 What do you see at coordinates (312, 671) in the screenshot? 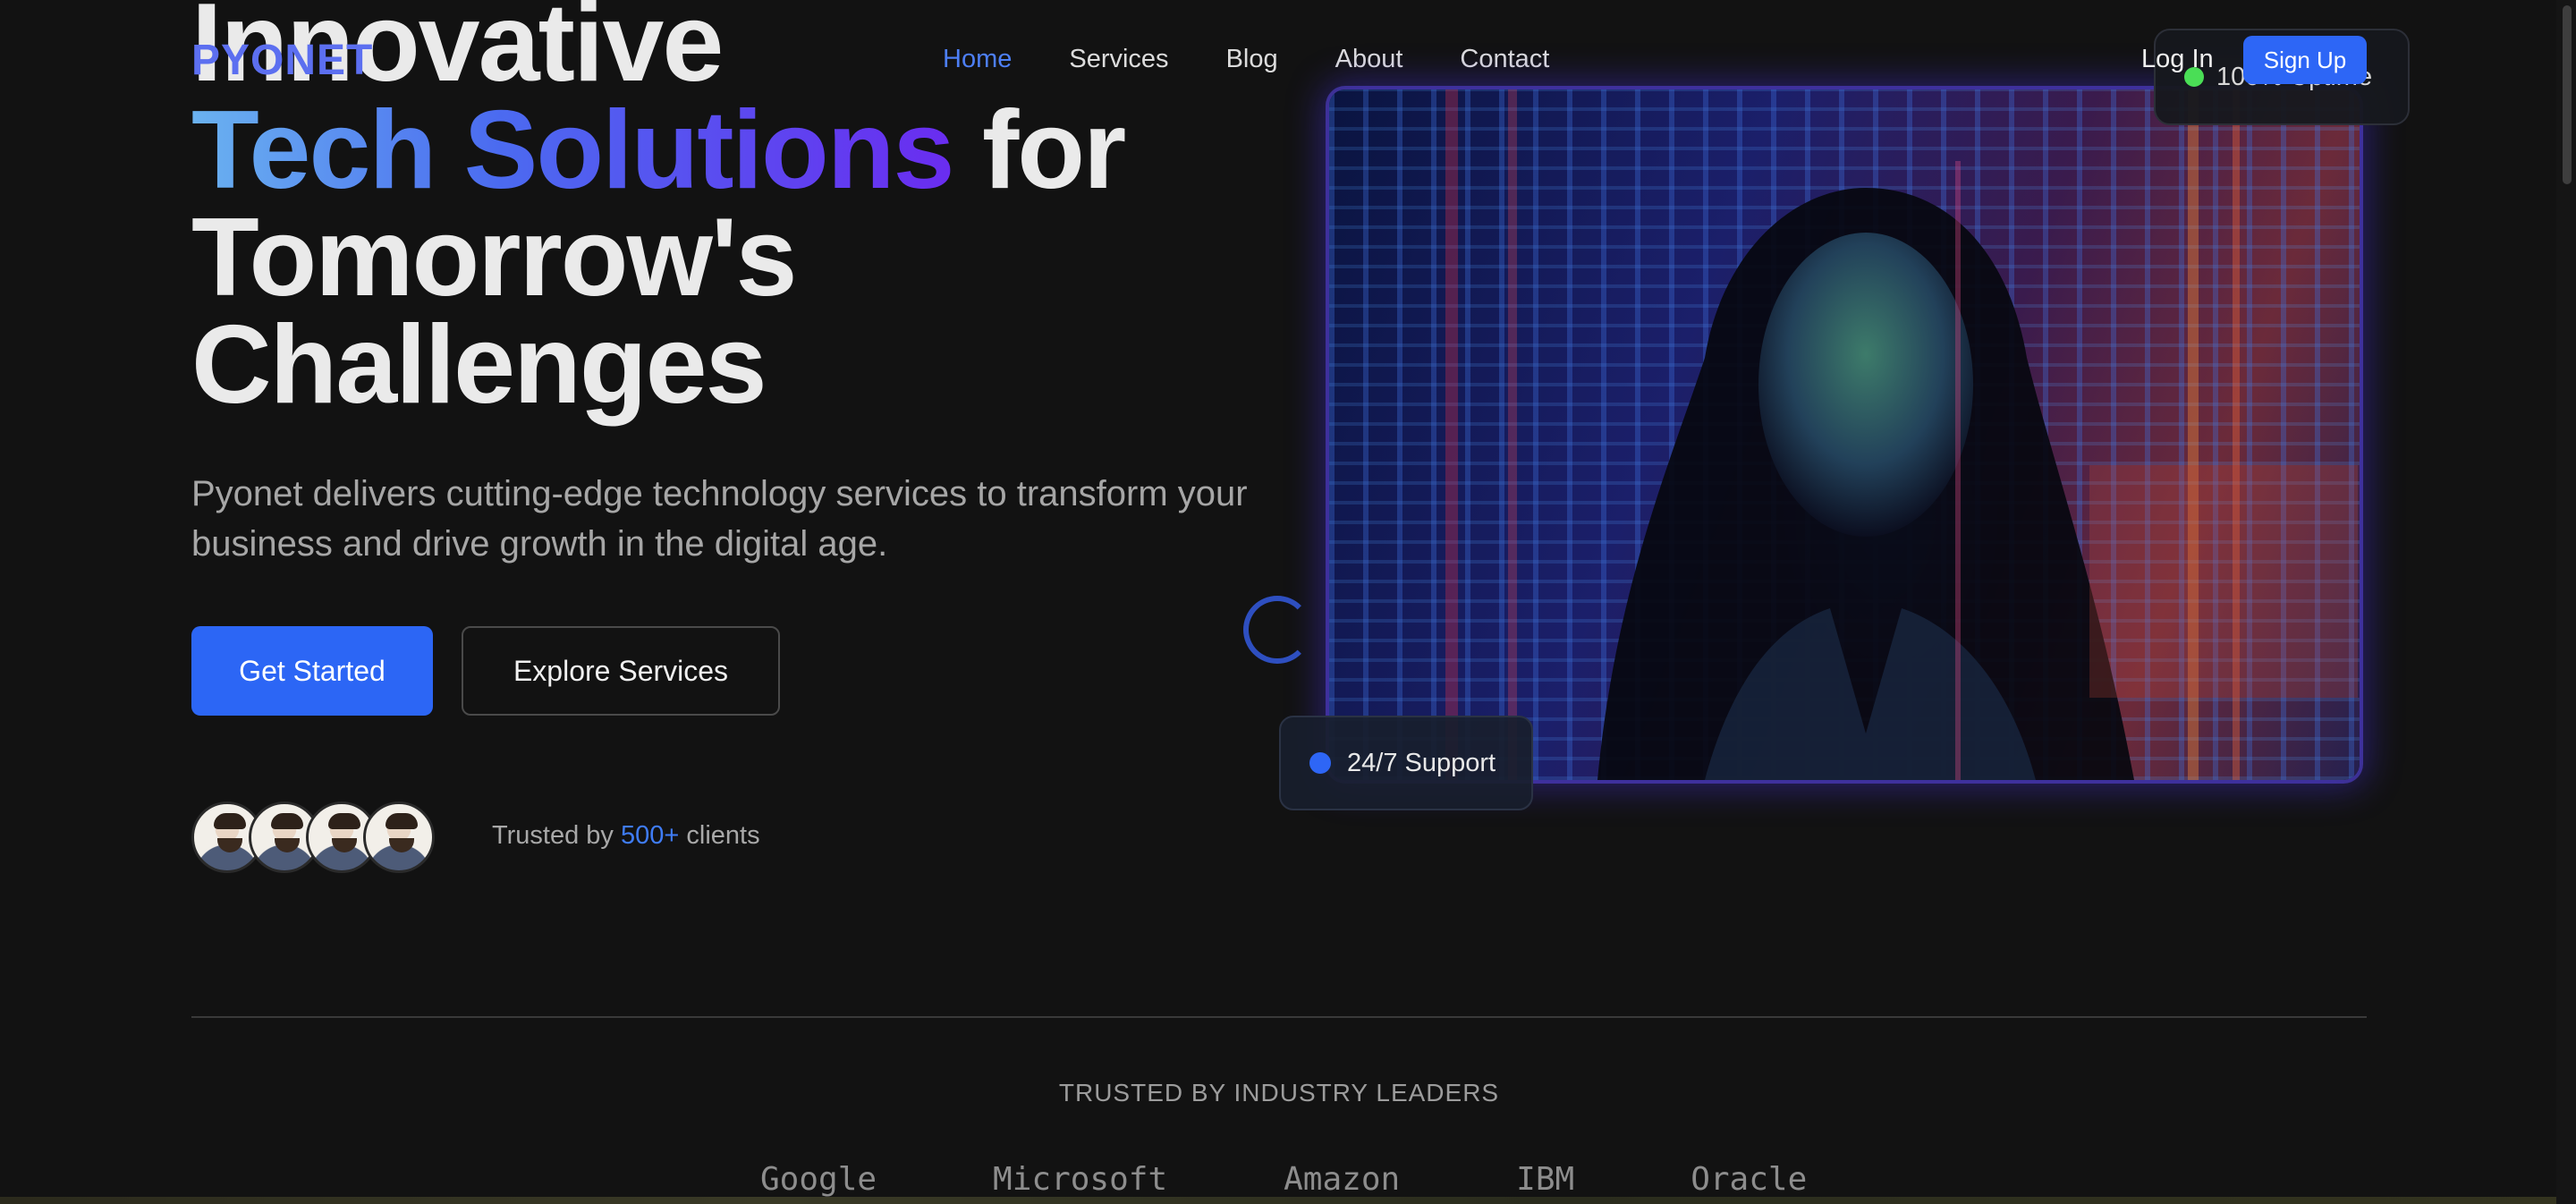
I see `get-started-button: Get Started` at bounding box center [312, 671].